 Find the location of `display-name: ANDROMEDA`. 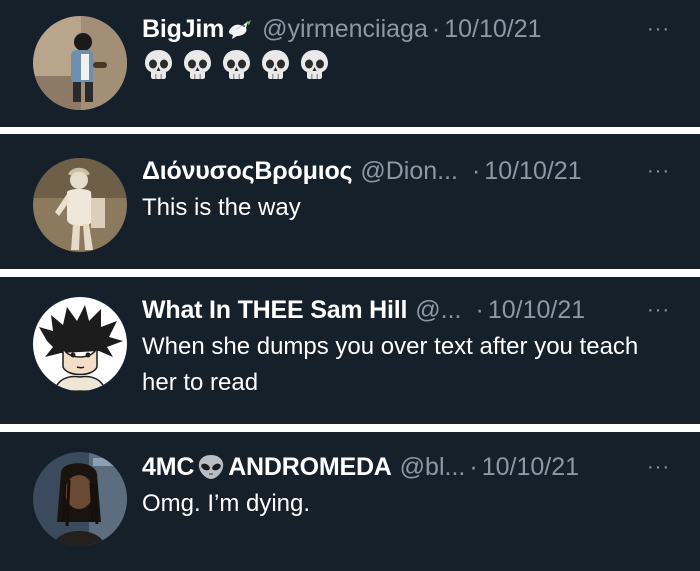

display-name: ANDROMEDA is located at coordinates (310, 467).